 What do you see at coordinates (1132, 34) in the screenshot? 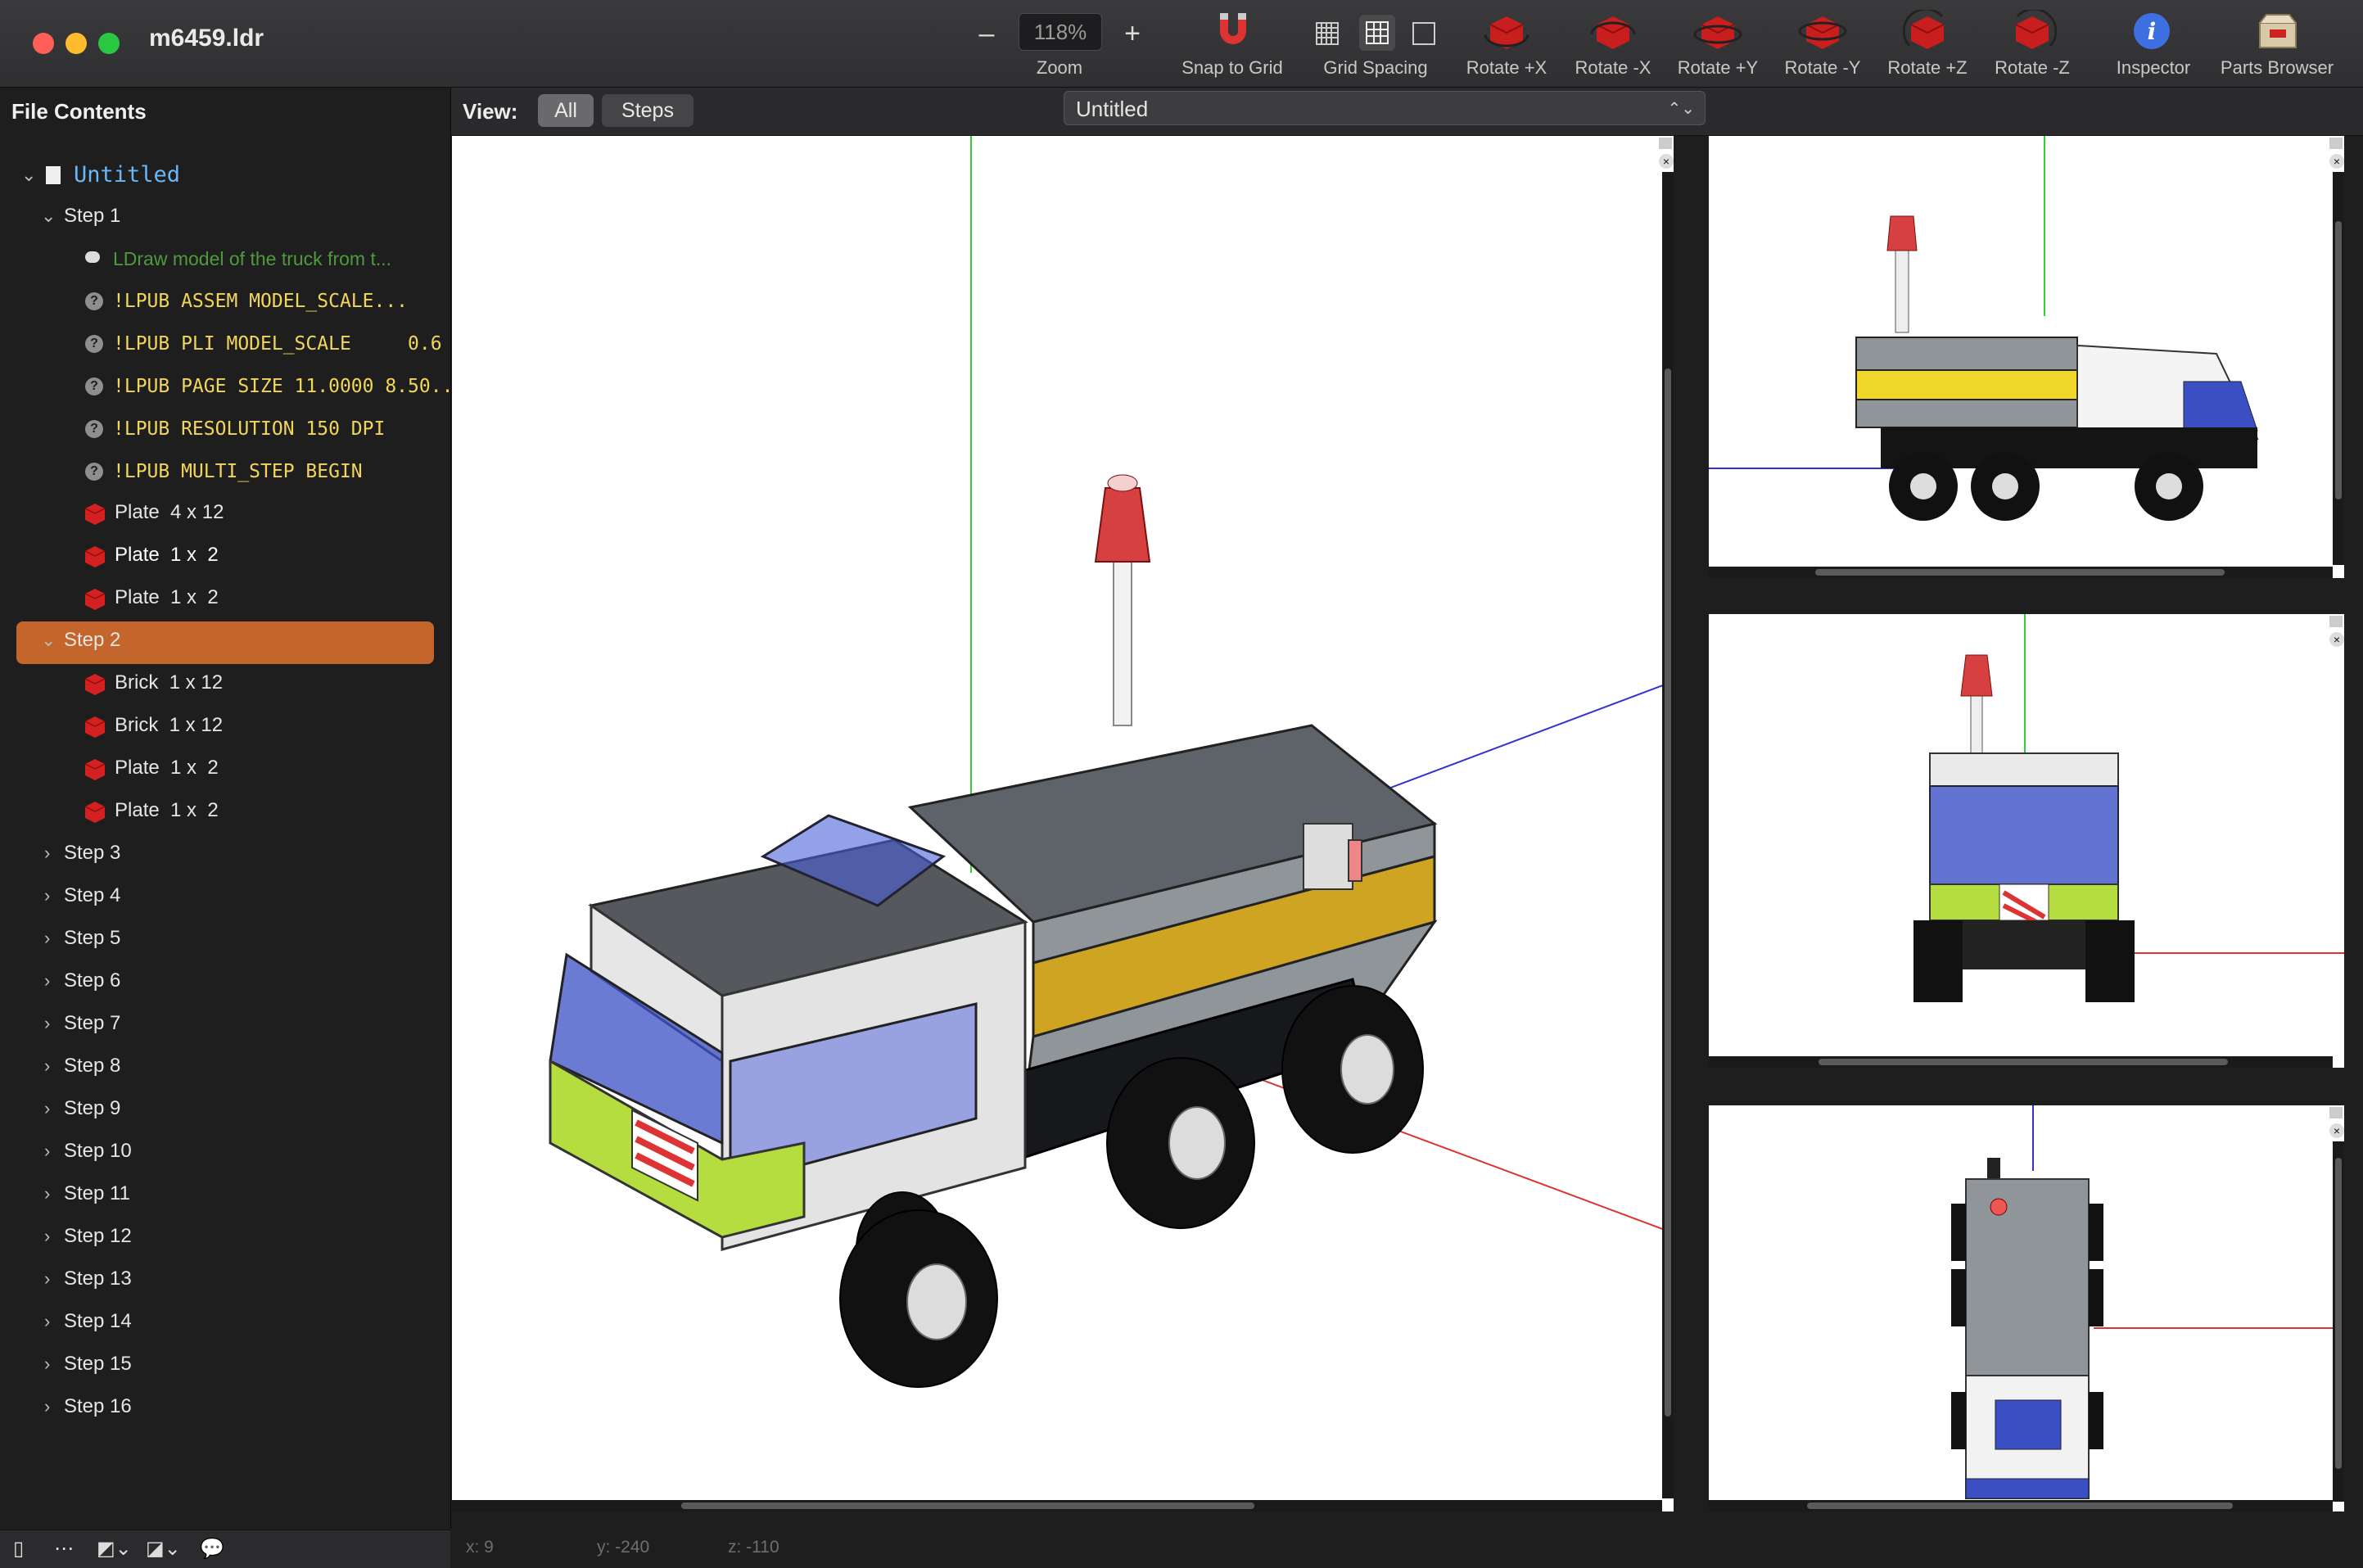
I see `zoom-in-button: +` at bounding box center [1132, 34].